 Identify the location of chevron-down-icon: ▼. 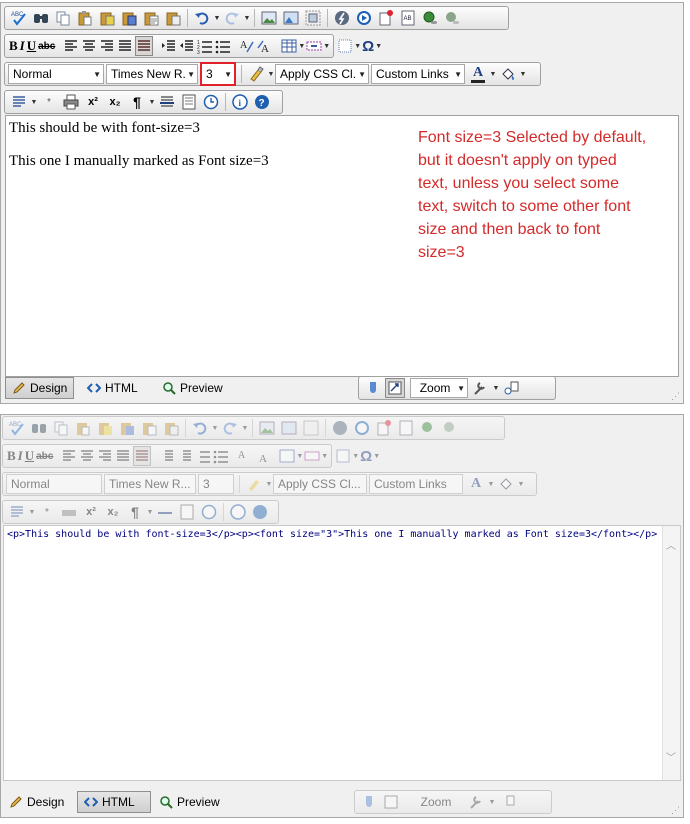
(97, 74).